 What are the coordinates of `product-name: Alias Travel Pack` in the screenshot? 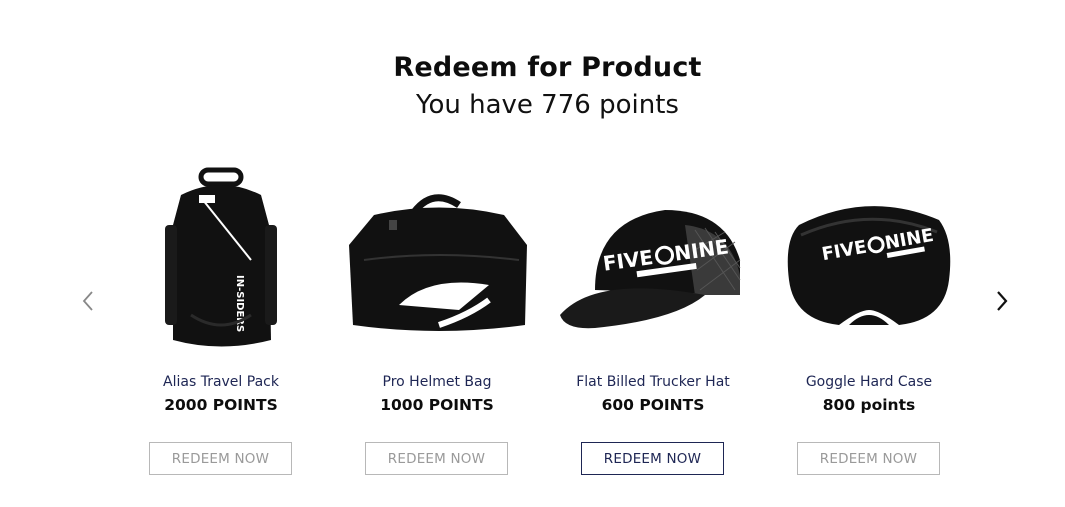 It's located at (221, 382).